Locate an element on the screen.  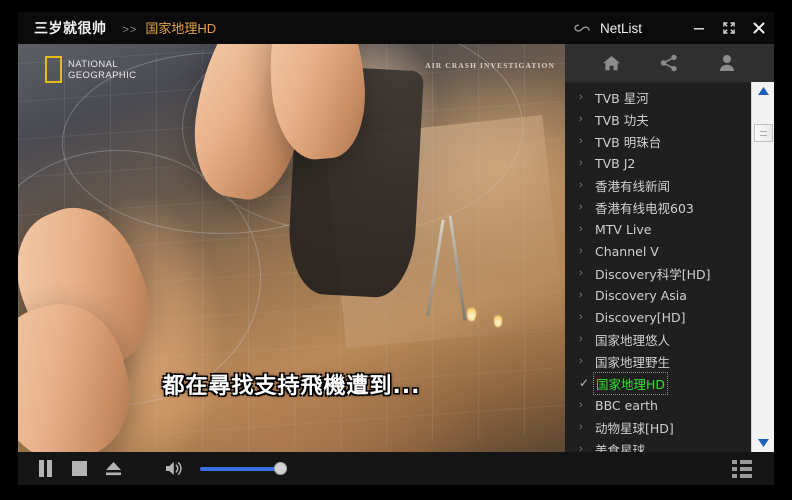
scroll-down-arrow-icon is located at coordinates (763, 443).